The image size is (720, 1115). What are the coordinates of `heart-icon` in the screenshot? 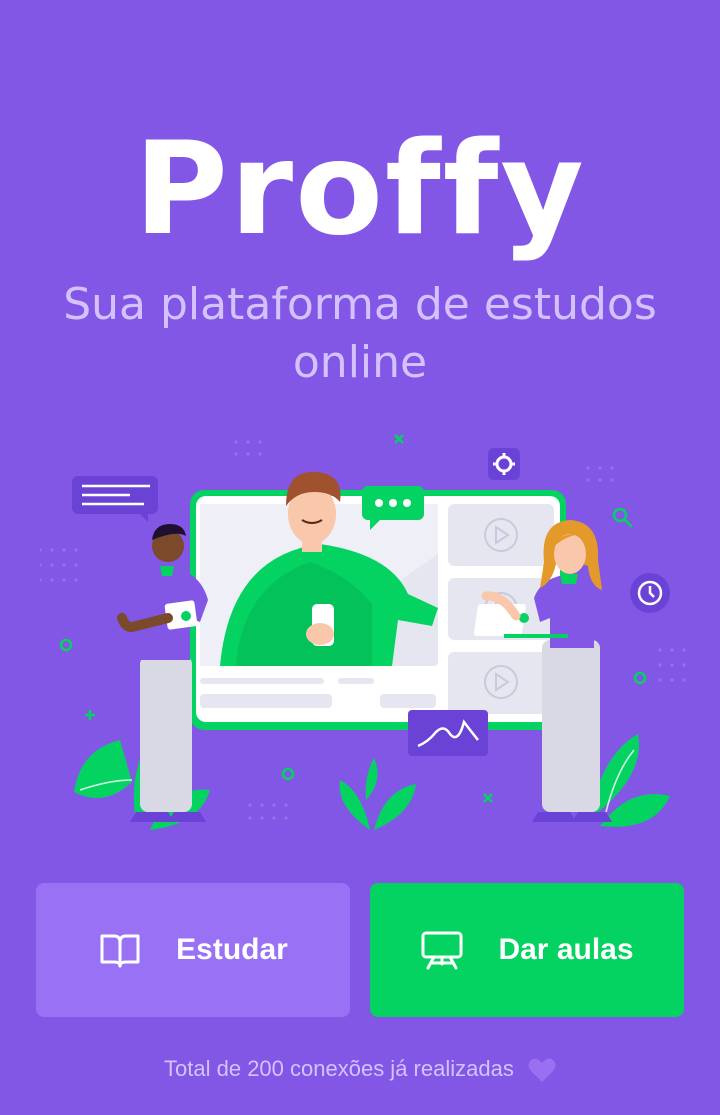 It's located at (542, 1070).